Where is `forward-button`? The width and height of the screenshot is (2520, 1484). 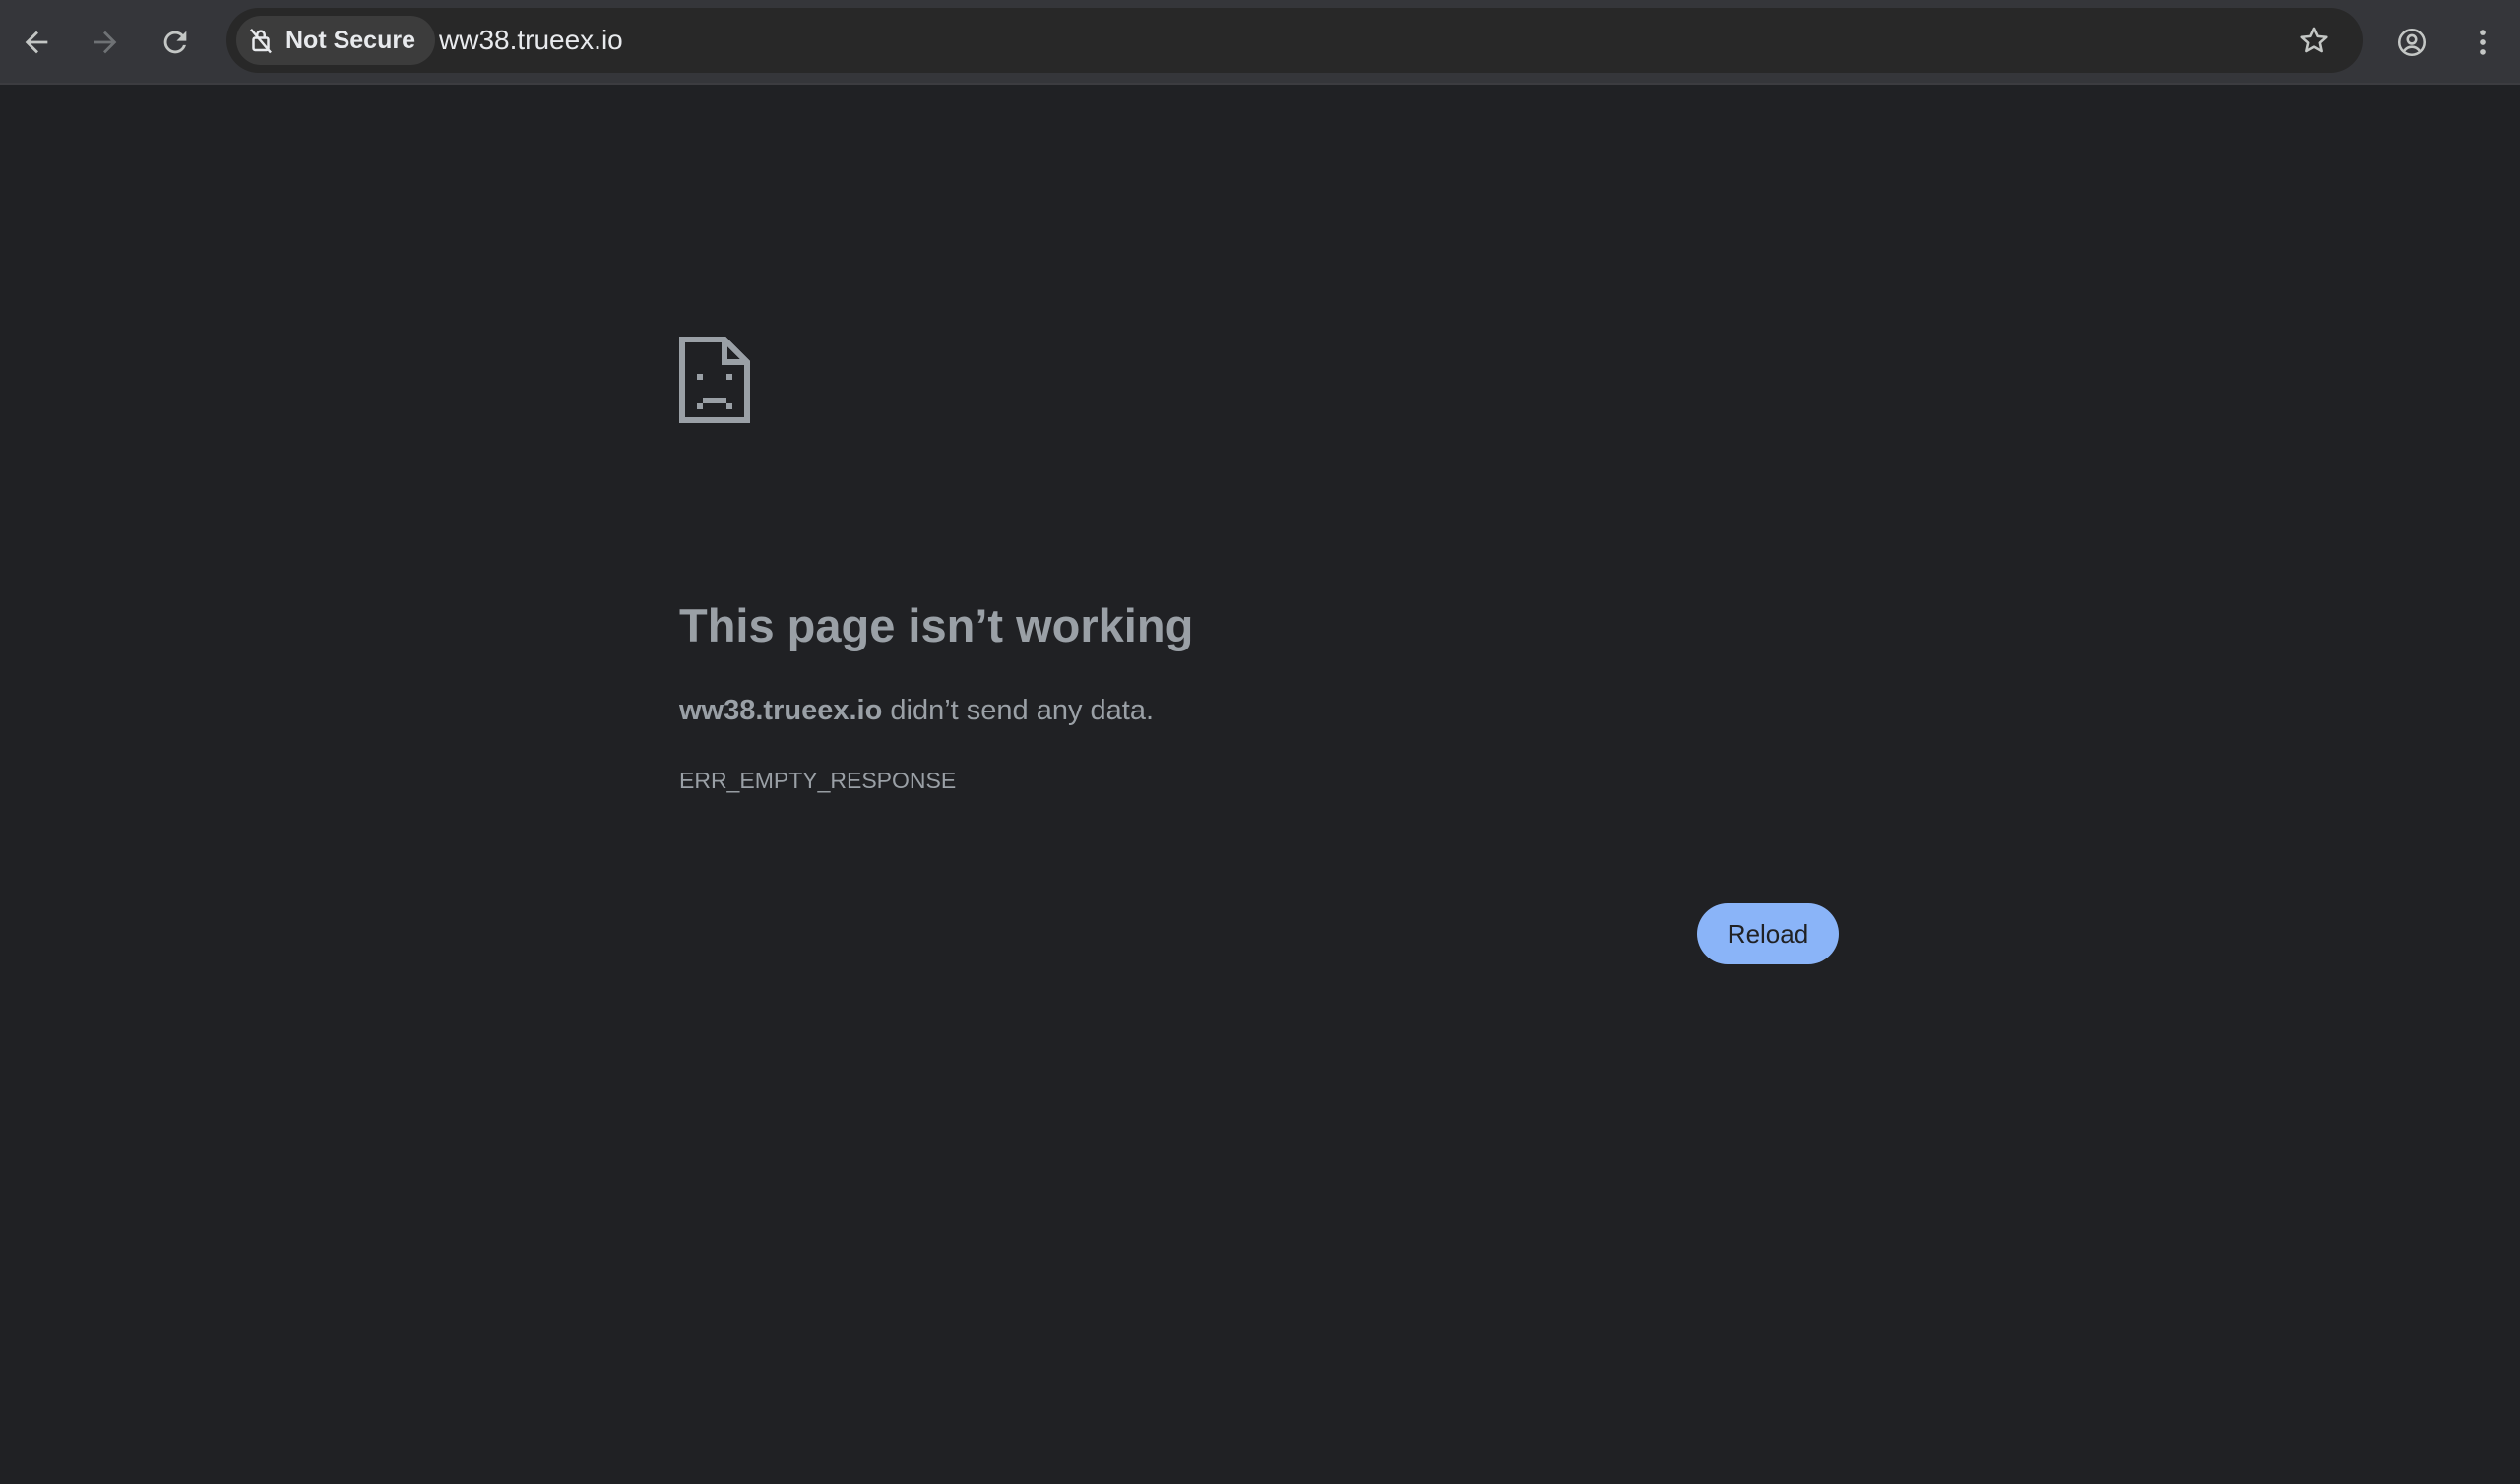 forward-button is located at coordinates (105, 43).